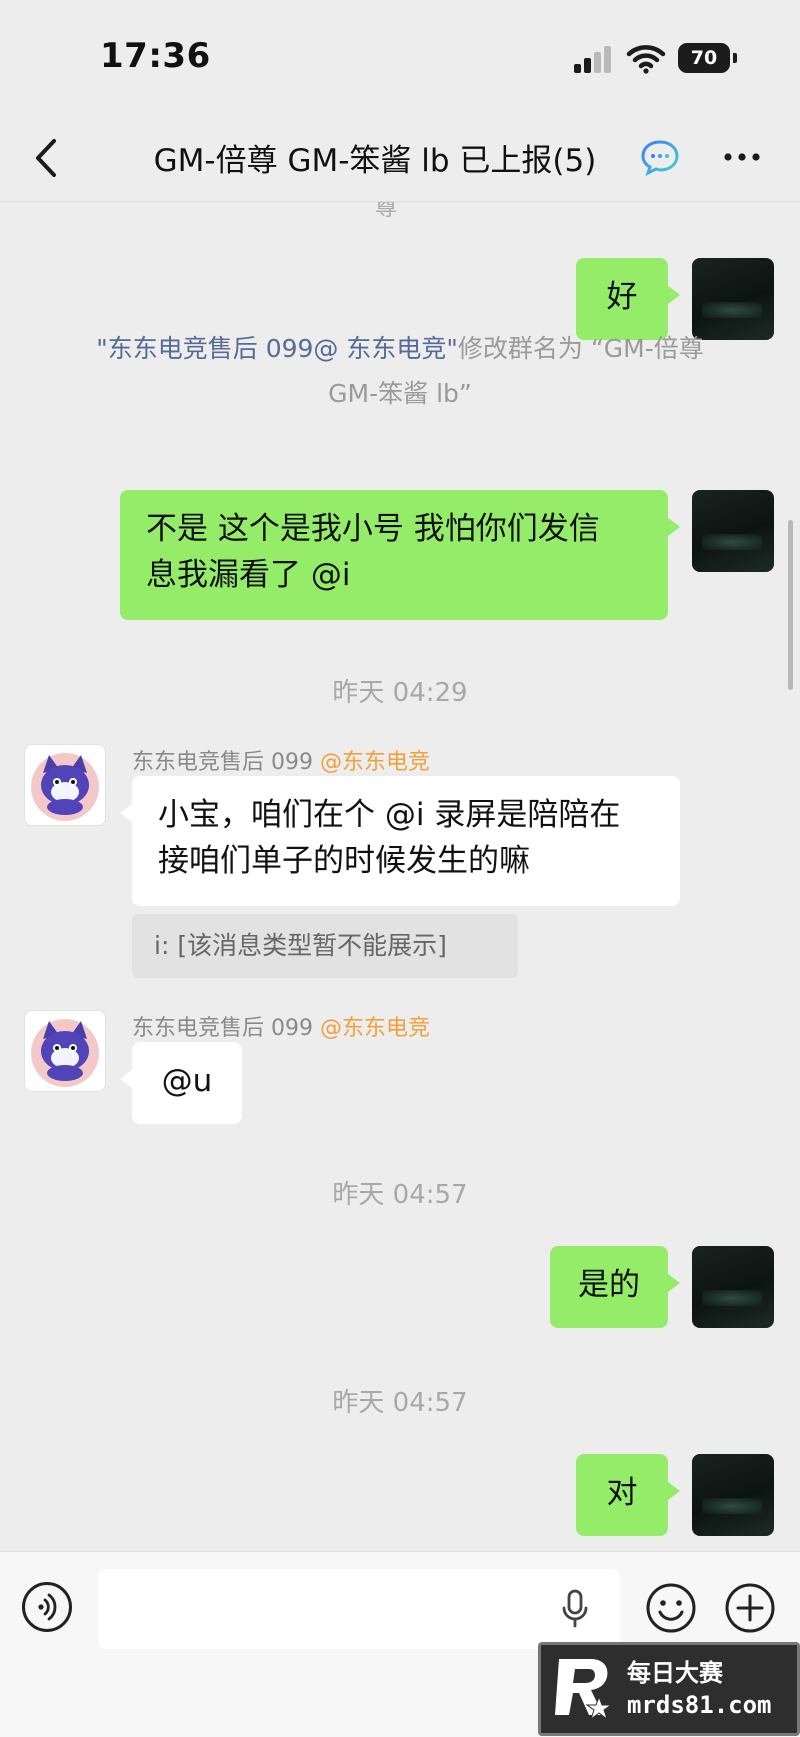 The width and height of the screenshot is (800, 1737). Describe the element at coordinates (277, 348) in the screenshot. I see `system-notice-link: "东东电竞售后 099@ 东东电竞"` at that location.